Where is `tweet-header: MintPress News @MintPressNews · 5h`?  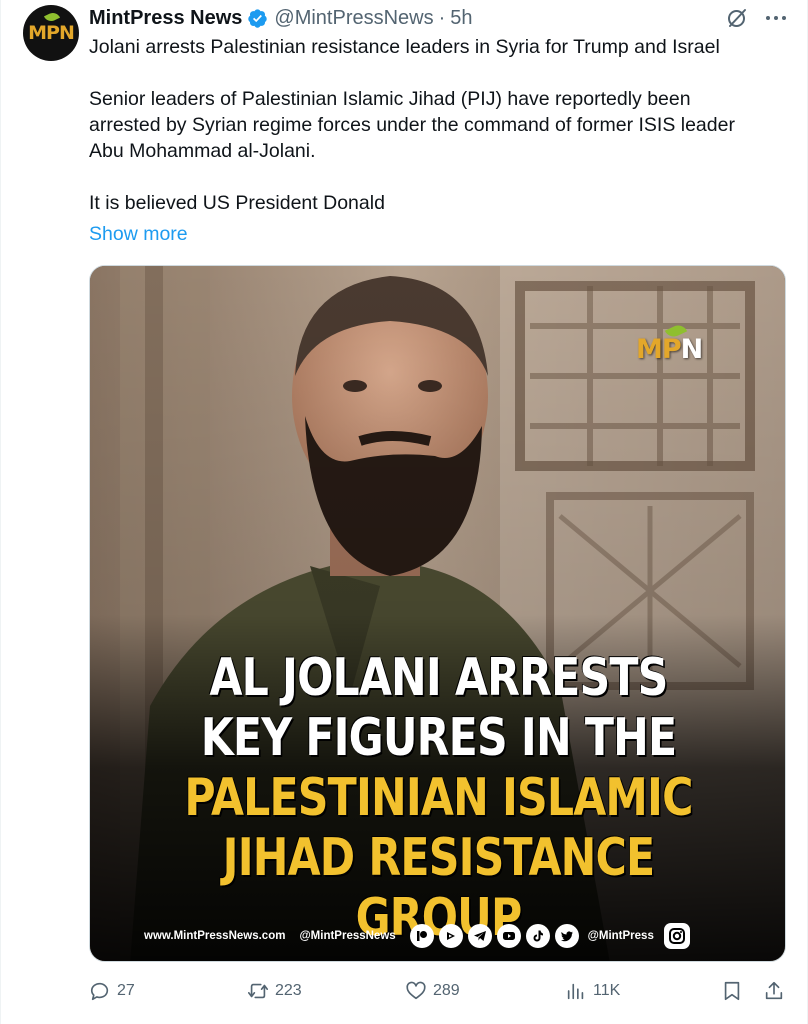 tweet-header: MintPress News @MintPressNews · 5h is located at coordinates (281, 18).